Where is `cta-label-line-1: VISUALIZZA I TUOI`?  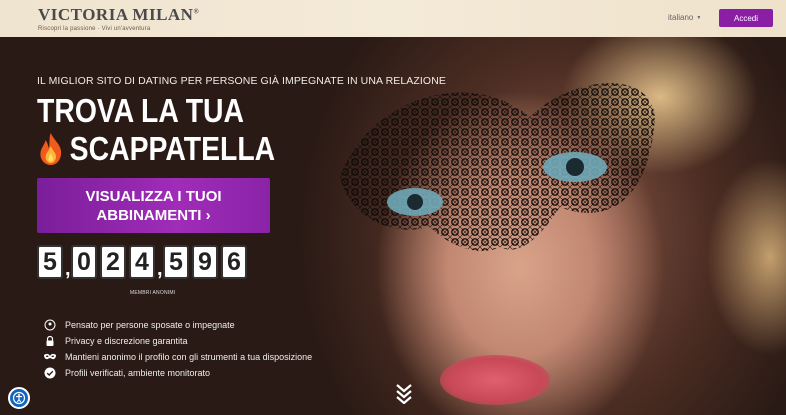
cta-label-line-1: VISUALIZZA I TUOI is located at coordinates (153, 196).